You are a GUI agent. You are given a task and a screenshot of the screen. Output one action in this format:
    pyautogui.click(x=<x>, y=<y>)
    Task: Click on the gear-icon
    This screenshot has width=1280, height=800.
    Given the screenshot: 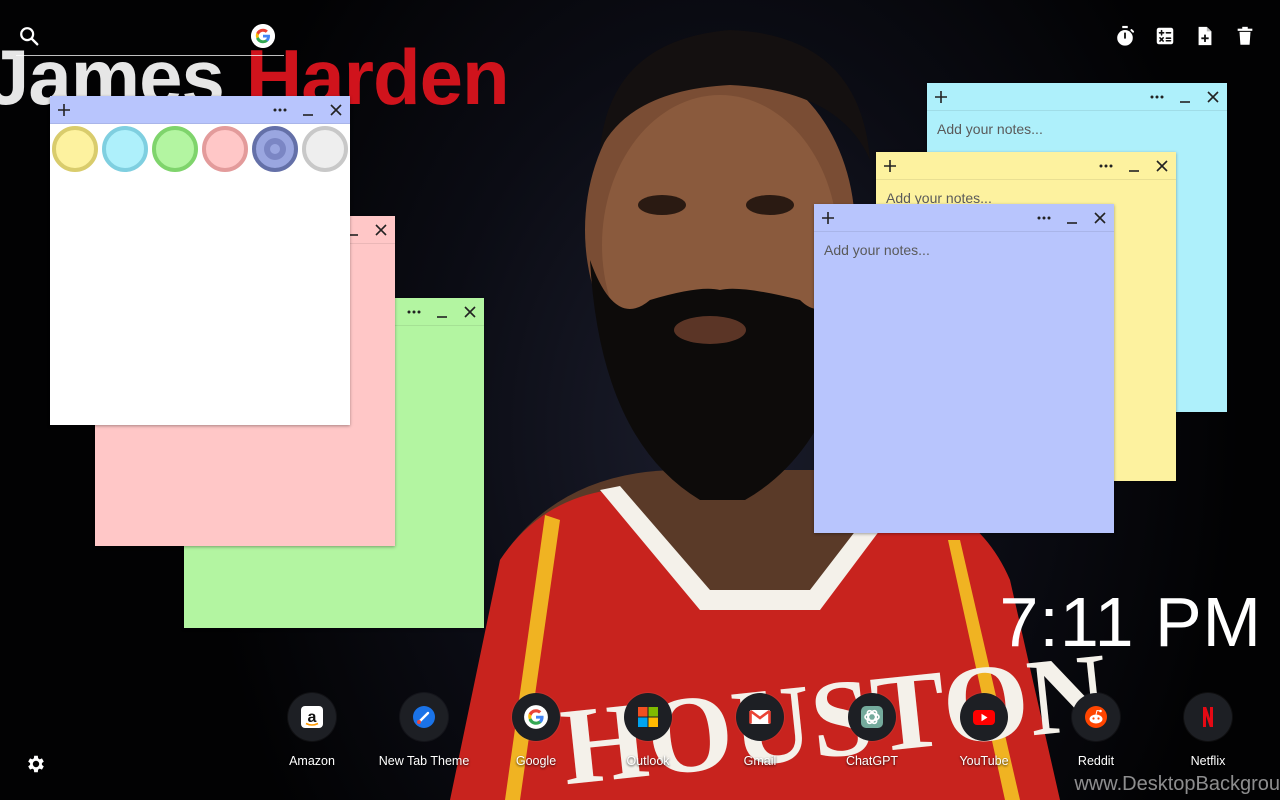 What is the action you would take?
    pyautogui.click(x=36, y=764)
    